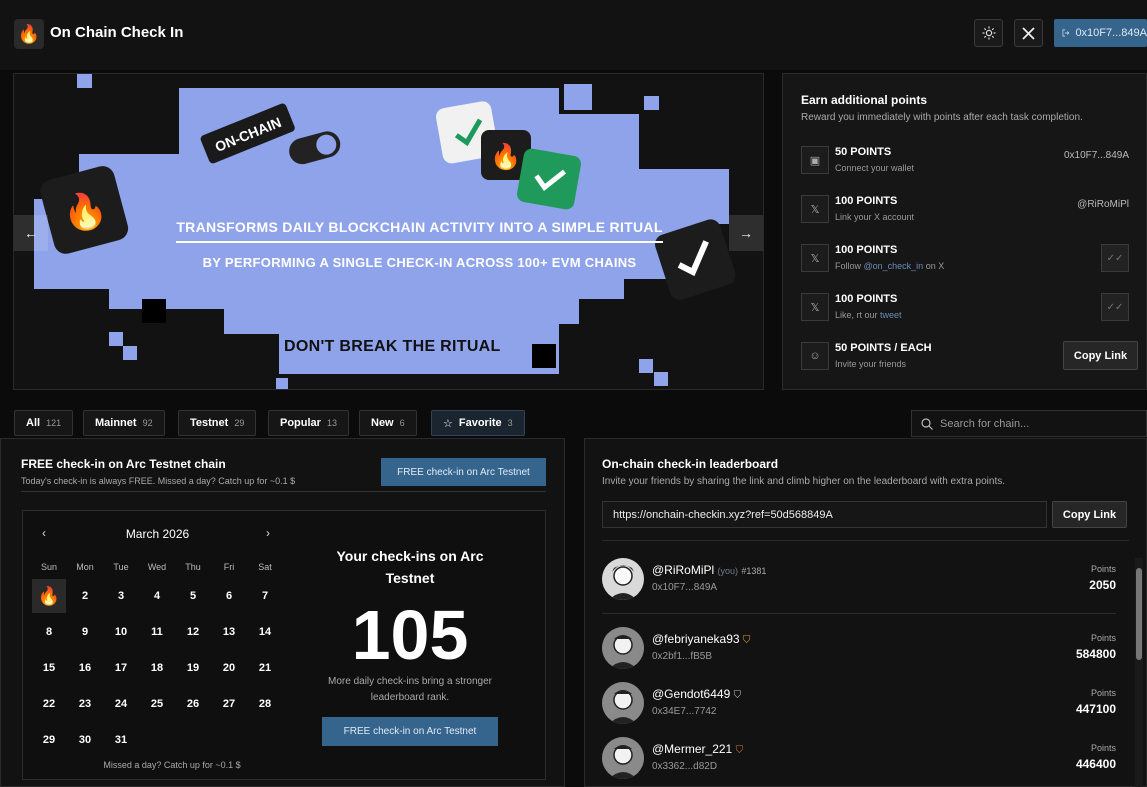 The image size is (1147, 787). What do you see at coordinates (49, 632) in the screenshot?
I see `calendar-day: 8` at bounding box center [49, 632].